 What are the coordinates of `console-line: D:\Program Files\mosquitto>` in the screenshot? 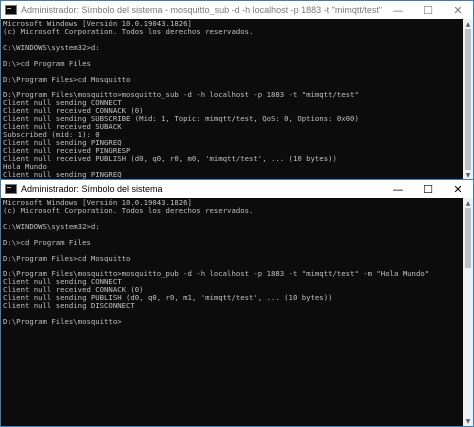 It's located at (62, 322).